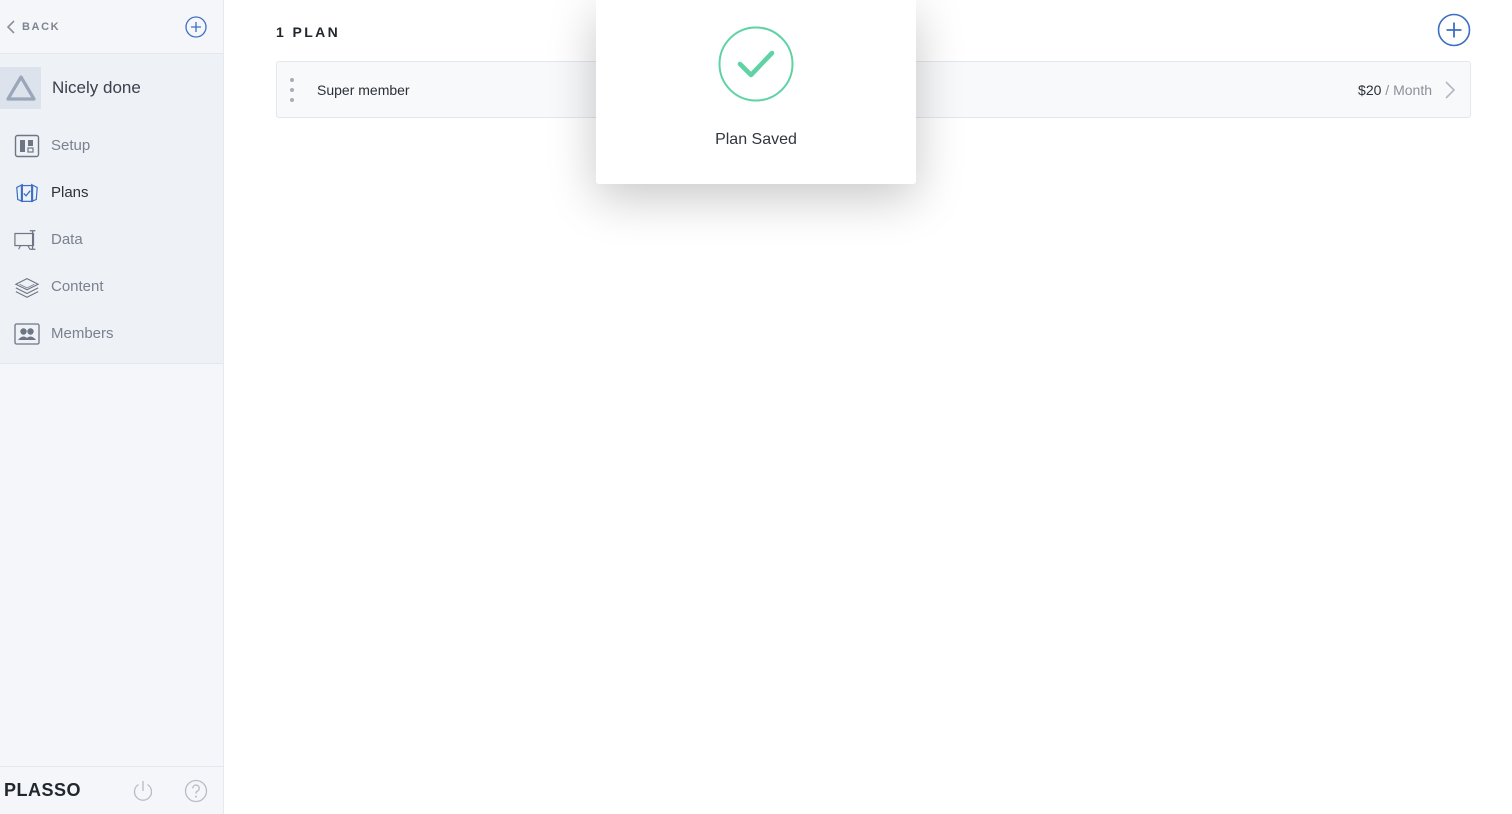  What do you see at coordinates (27, 287) in the screenshot?
I see `content-icon` at bounding box center [27, 287].